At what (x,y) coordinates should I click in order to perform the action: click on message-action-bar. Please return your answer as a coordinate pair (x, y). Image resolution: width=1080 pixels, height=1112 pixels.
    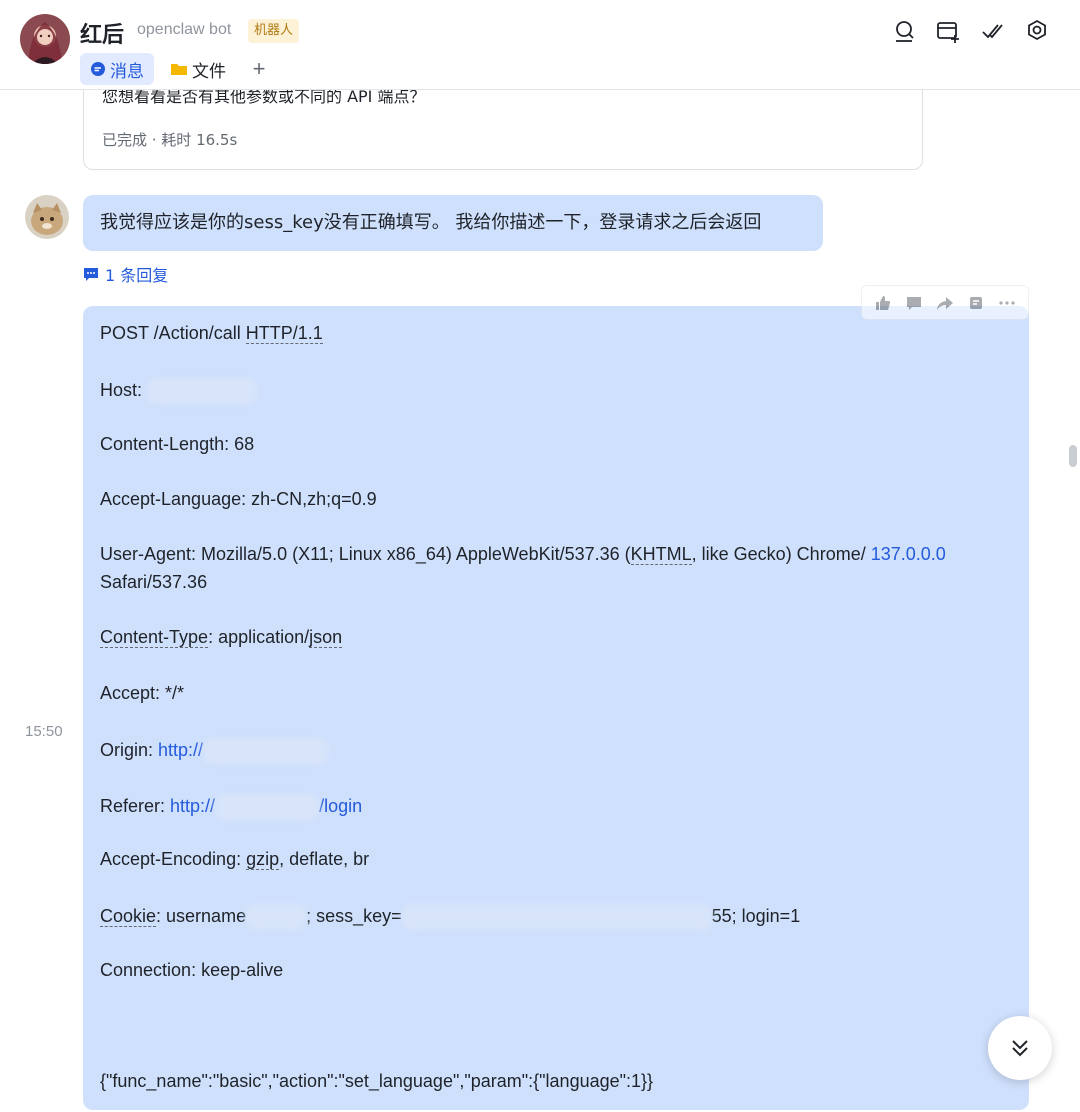
    Looking at the image, I should click on (945, 302).